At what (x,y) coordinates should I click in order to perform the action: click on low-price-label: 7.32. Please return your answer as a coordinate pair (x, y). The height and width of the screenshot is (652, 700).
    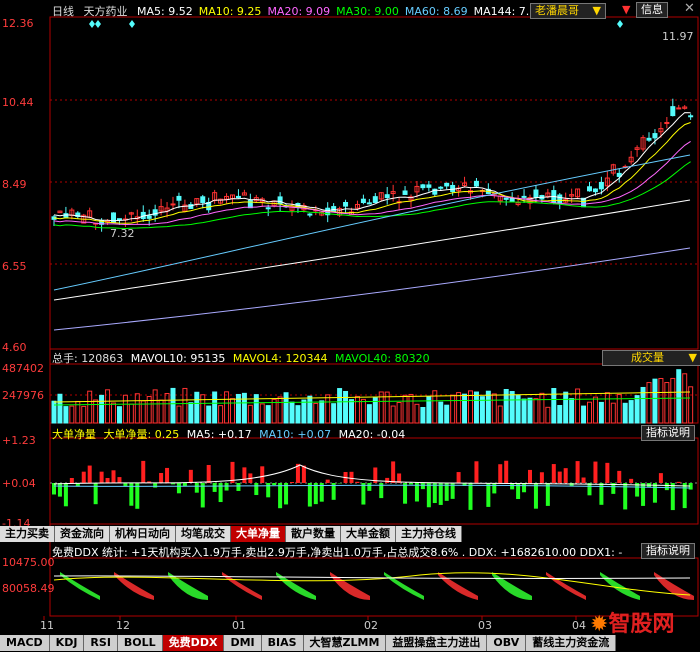
    Looking at the image, I should click on (122, 233).